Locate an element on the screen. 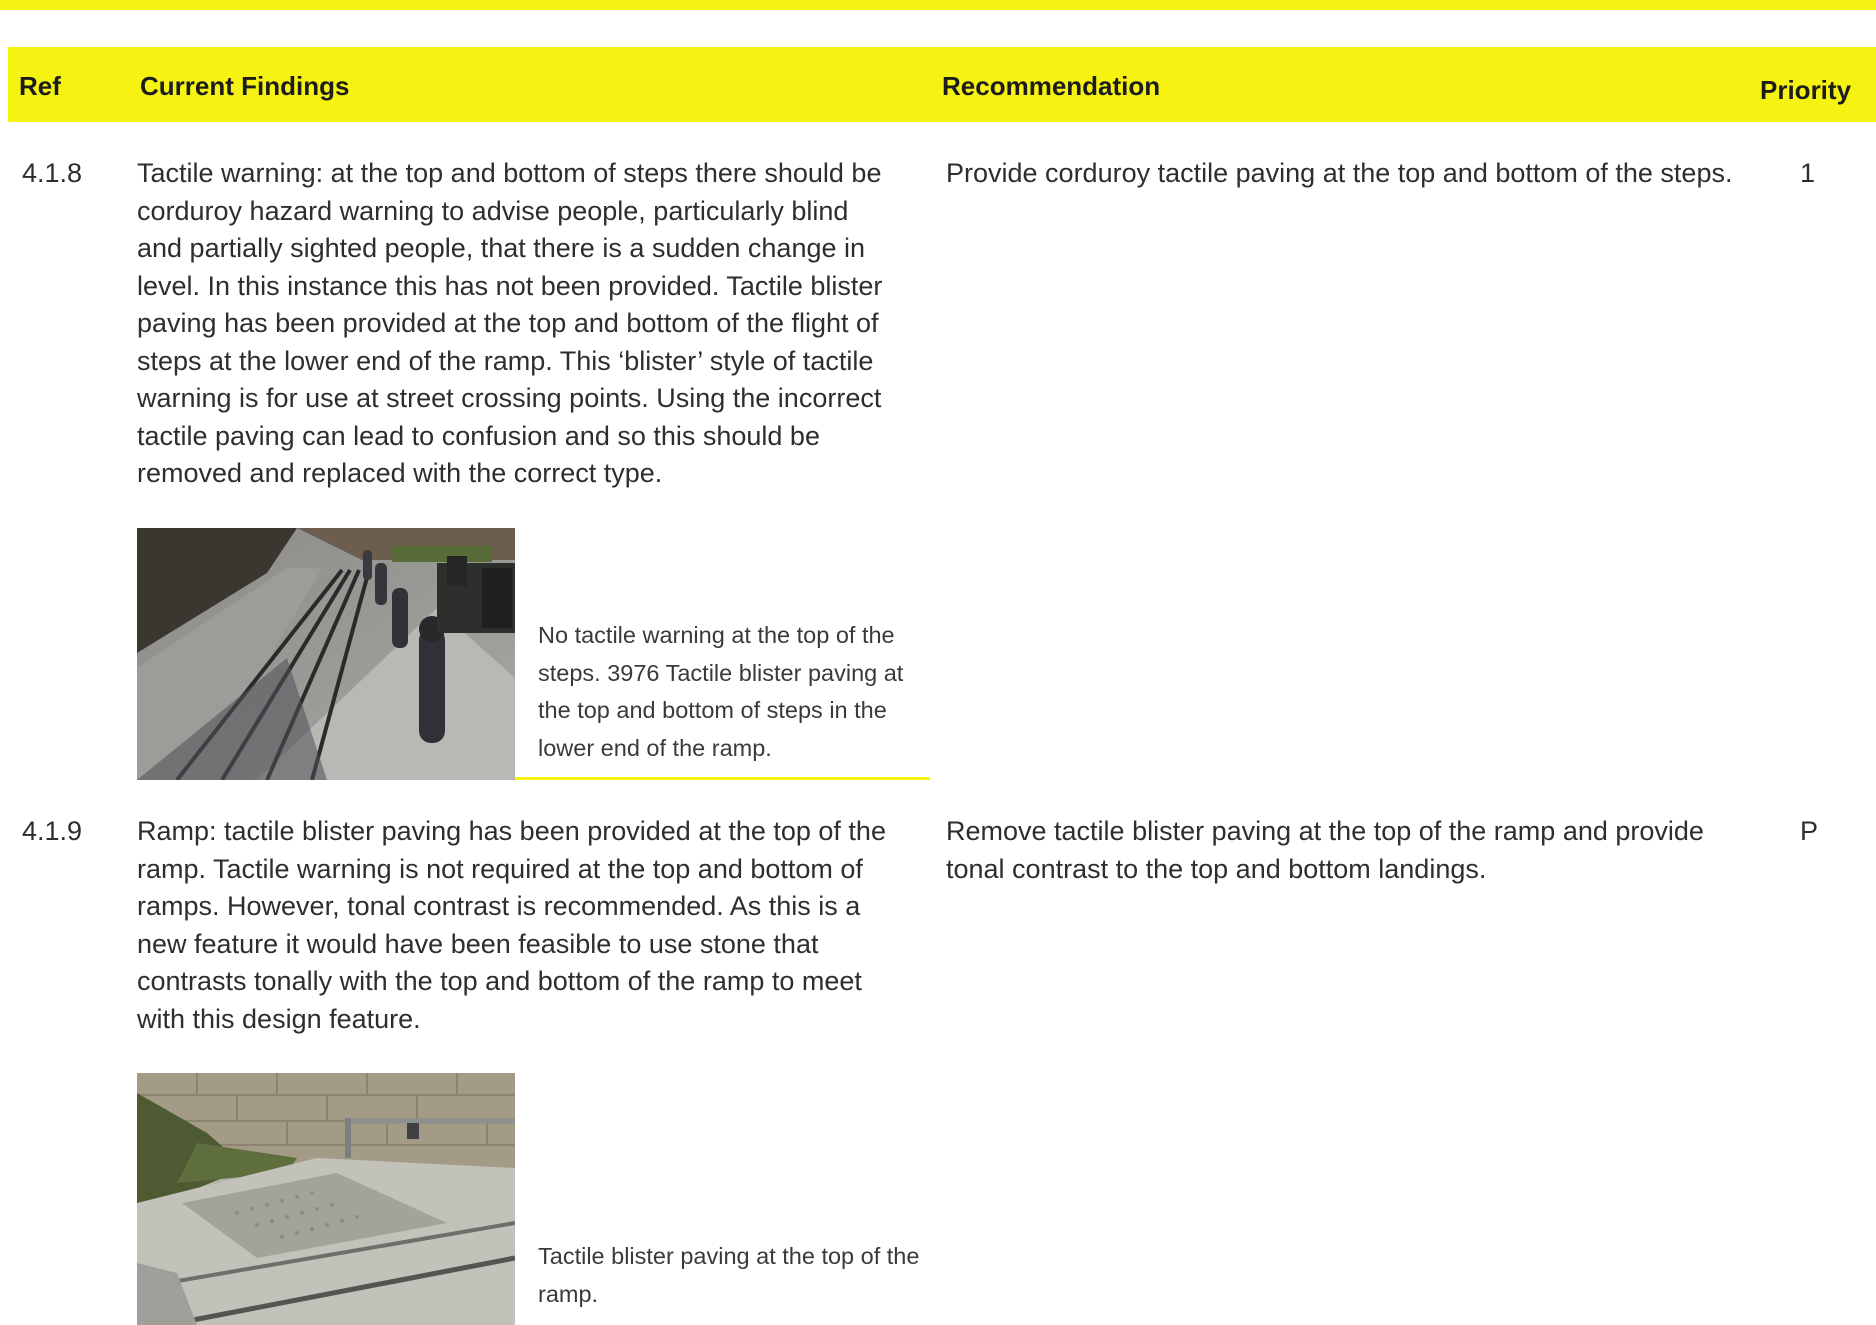 The height and width of the screenshot is (1325, 1876). row-ref: 4.1.8 is located at coordinates (52, 173).